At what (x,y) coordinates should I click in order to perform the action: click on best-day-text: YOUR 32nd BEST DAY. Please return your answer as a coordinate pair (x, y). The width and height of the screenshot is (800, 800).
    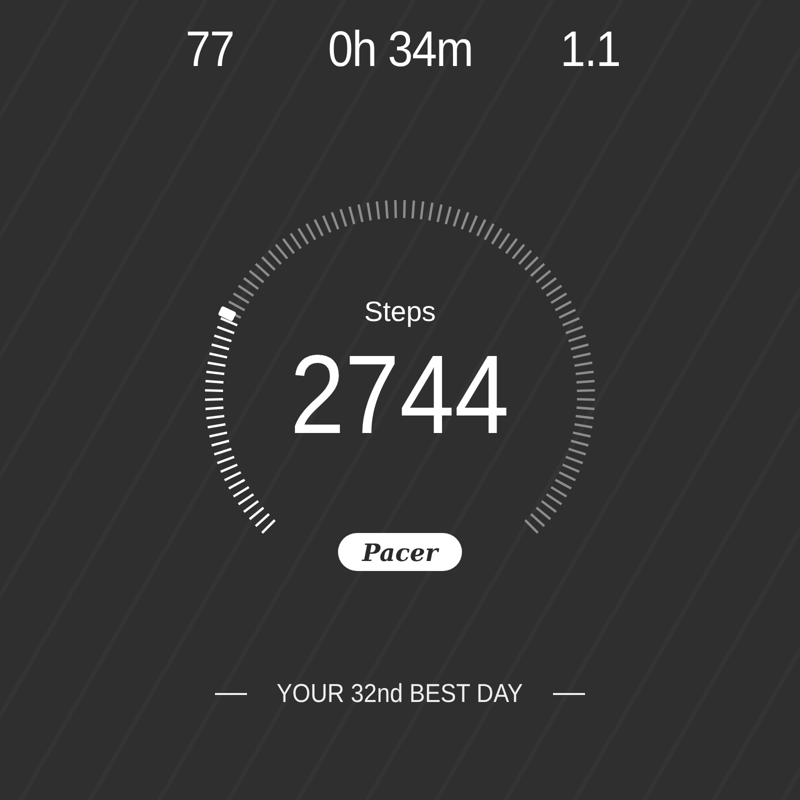
    Looking at the image, I should click on (400, 693).